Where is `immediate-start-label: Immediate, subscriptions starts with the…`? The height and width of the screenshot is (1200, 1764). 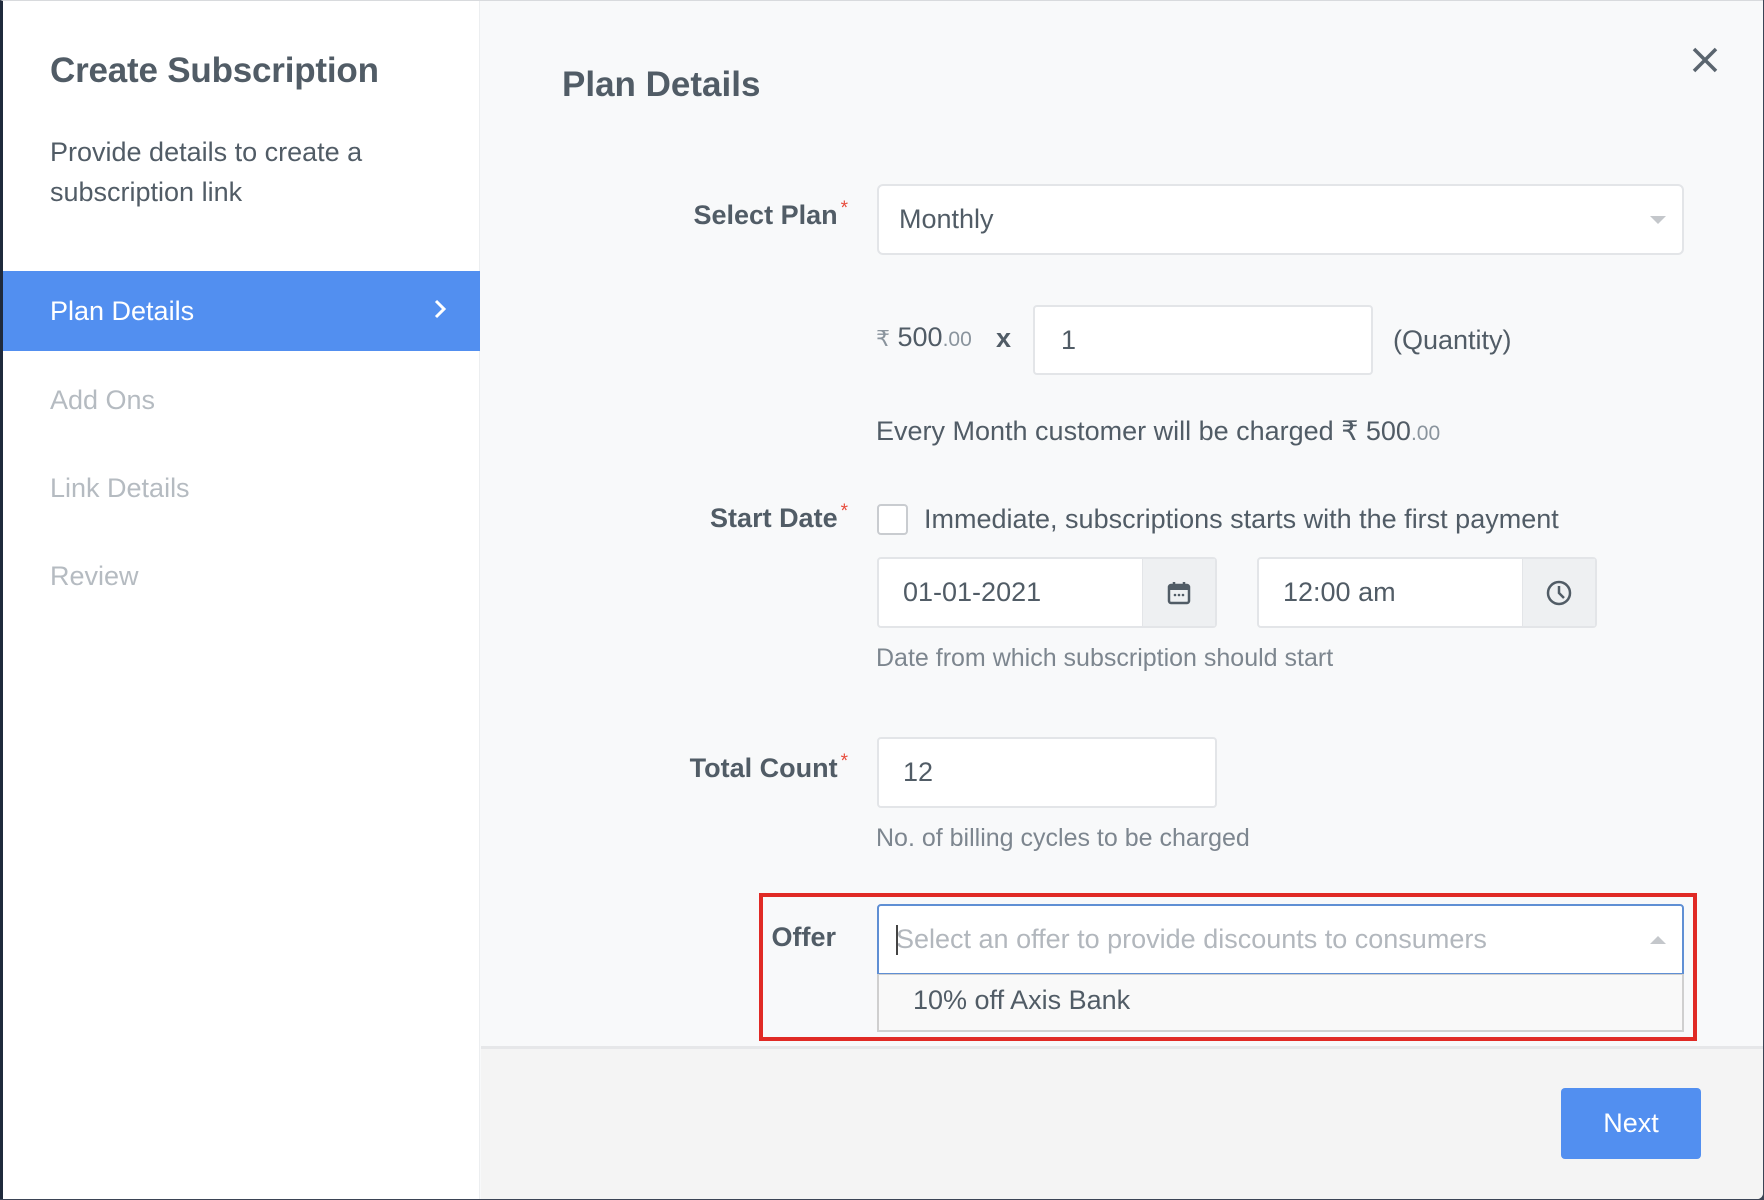 immediate-start-label: Immediate, subscriptions starts with the… is located at coordinates (1241, 519).